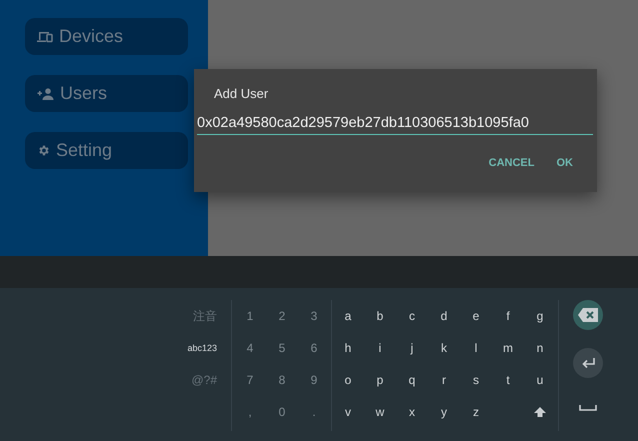 Image resolution: width=638 pixels, height=441 pixels. What do you see at coordinates (380, 380) in the screenshot?
I see `letter-key: p` at bounding box center [380, 380].